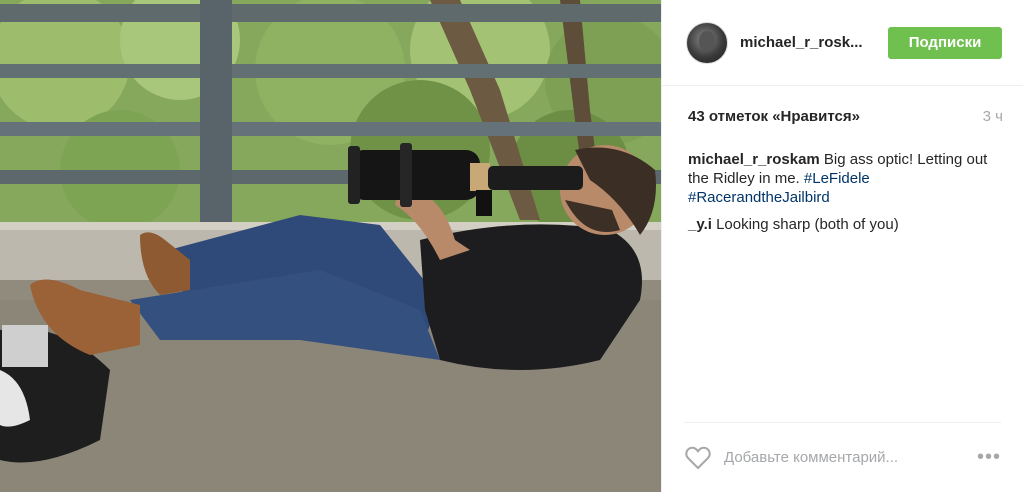  I want to click on avatar, so click(707, 42).